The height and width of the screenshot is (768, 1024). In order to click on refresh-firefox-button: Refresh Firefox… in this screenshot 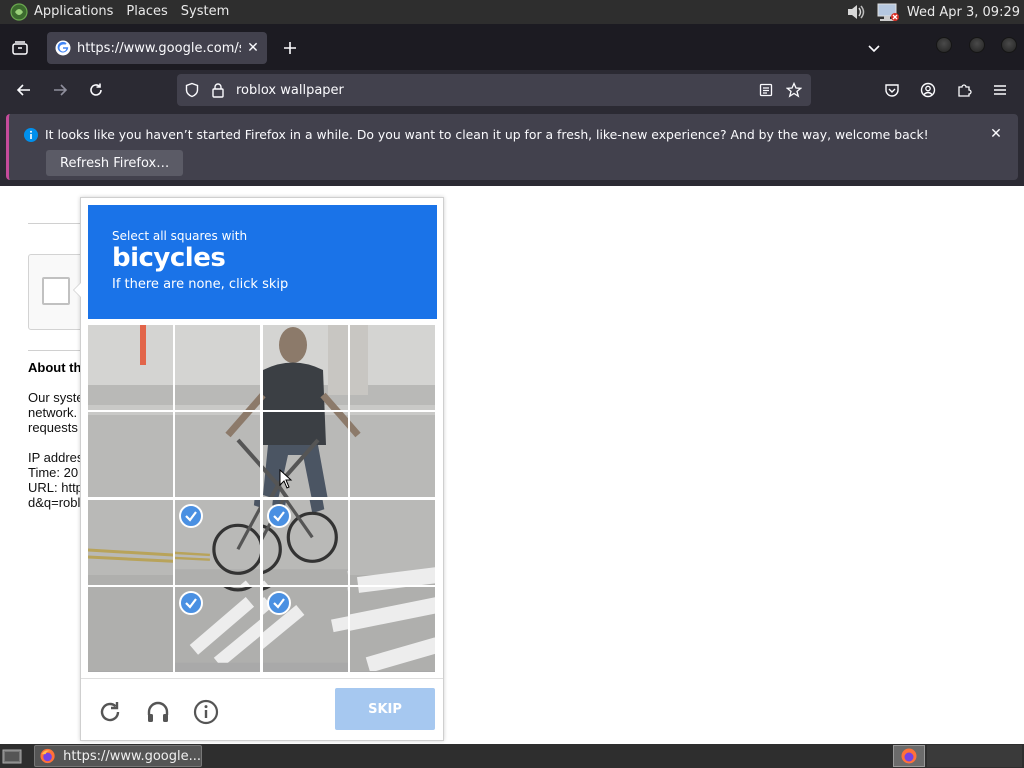, I will do `click(115, 163)`.